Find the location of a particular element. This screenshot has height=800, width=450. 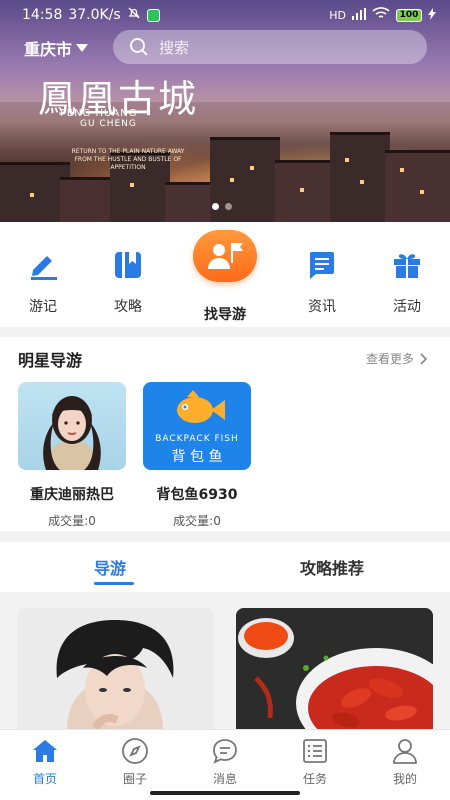

guide-flag-icon is located at coordinates (225, 256).